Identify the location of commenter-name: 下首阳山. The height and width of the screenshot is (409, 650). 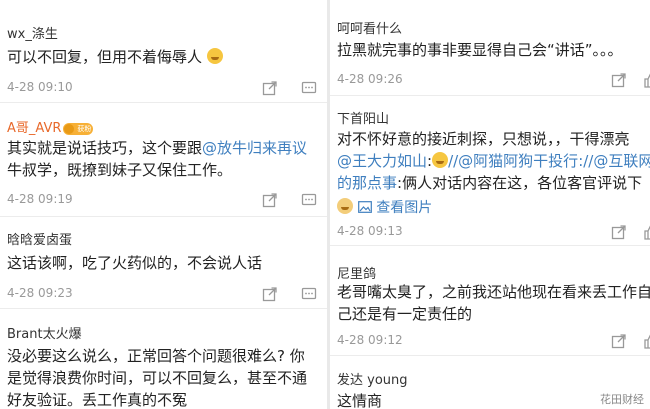
(363, 117).